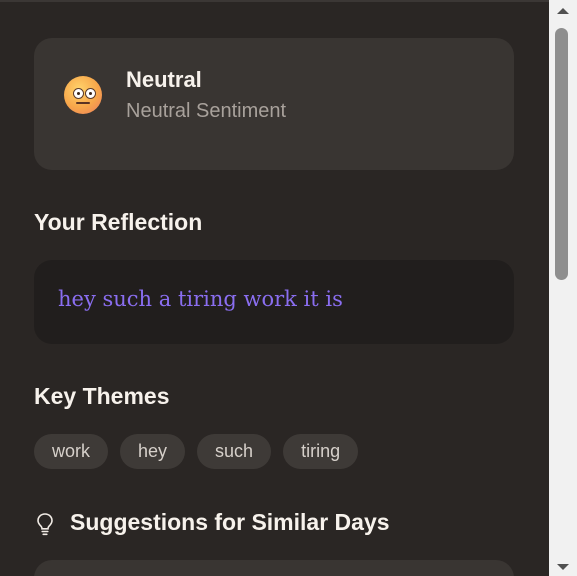 This screenshot has height=576, width=577. I want to click on sentiment-subtitle: Neutral Sentiment, so click(206, 111).